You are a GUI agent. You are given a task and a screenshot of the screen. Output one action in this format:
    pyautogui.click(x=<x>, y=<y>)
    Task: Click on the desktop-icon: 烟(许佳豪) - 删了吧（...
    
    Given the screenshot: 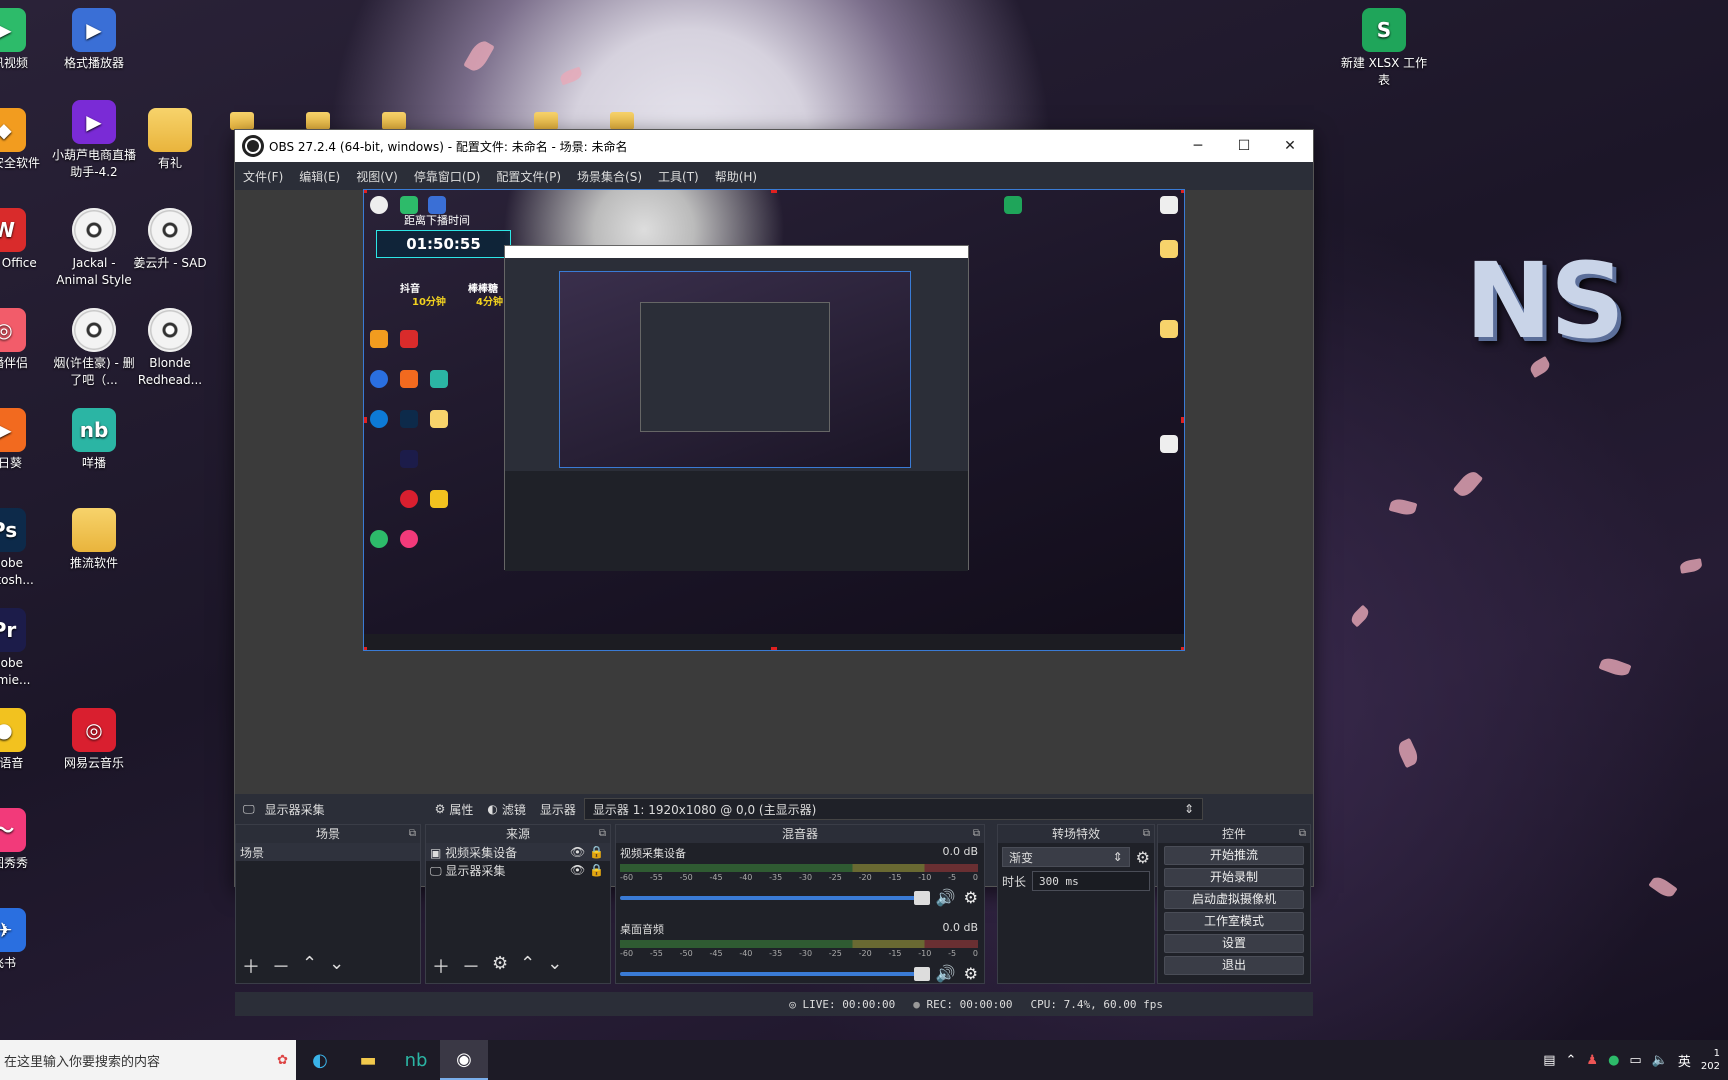 What is the action you would take?
    pyautogui.click(x=94, y=348)
    